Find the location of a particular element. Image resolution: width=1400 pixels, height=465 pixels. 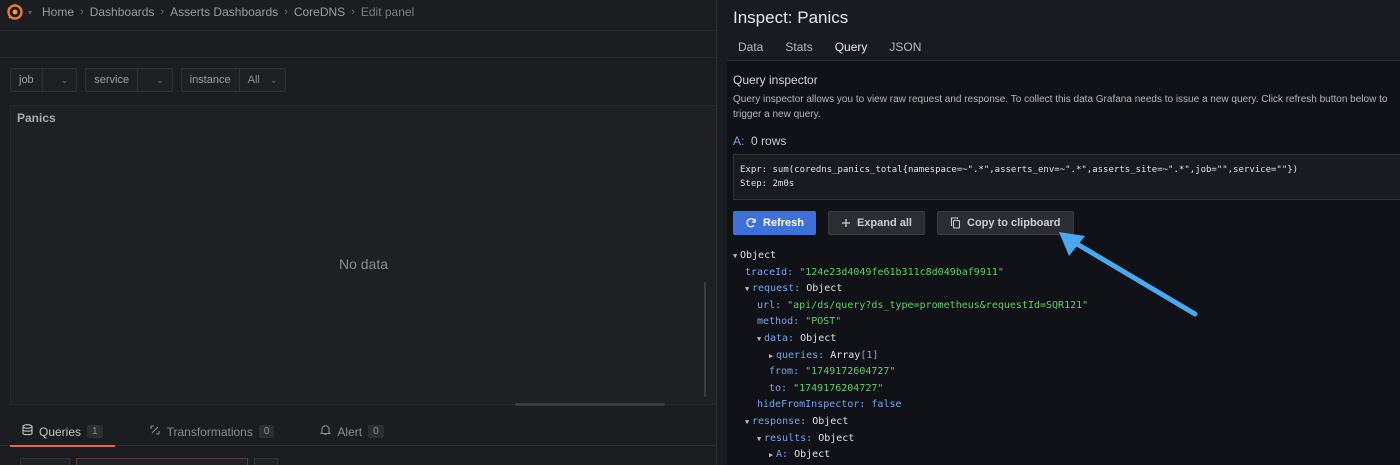

tree-root-label: Object is located at coordinates (758, 255).